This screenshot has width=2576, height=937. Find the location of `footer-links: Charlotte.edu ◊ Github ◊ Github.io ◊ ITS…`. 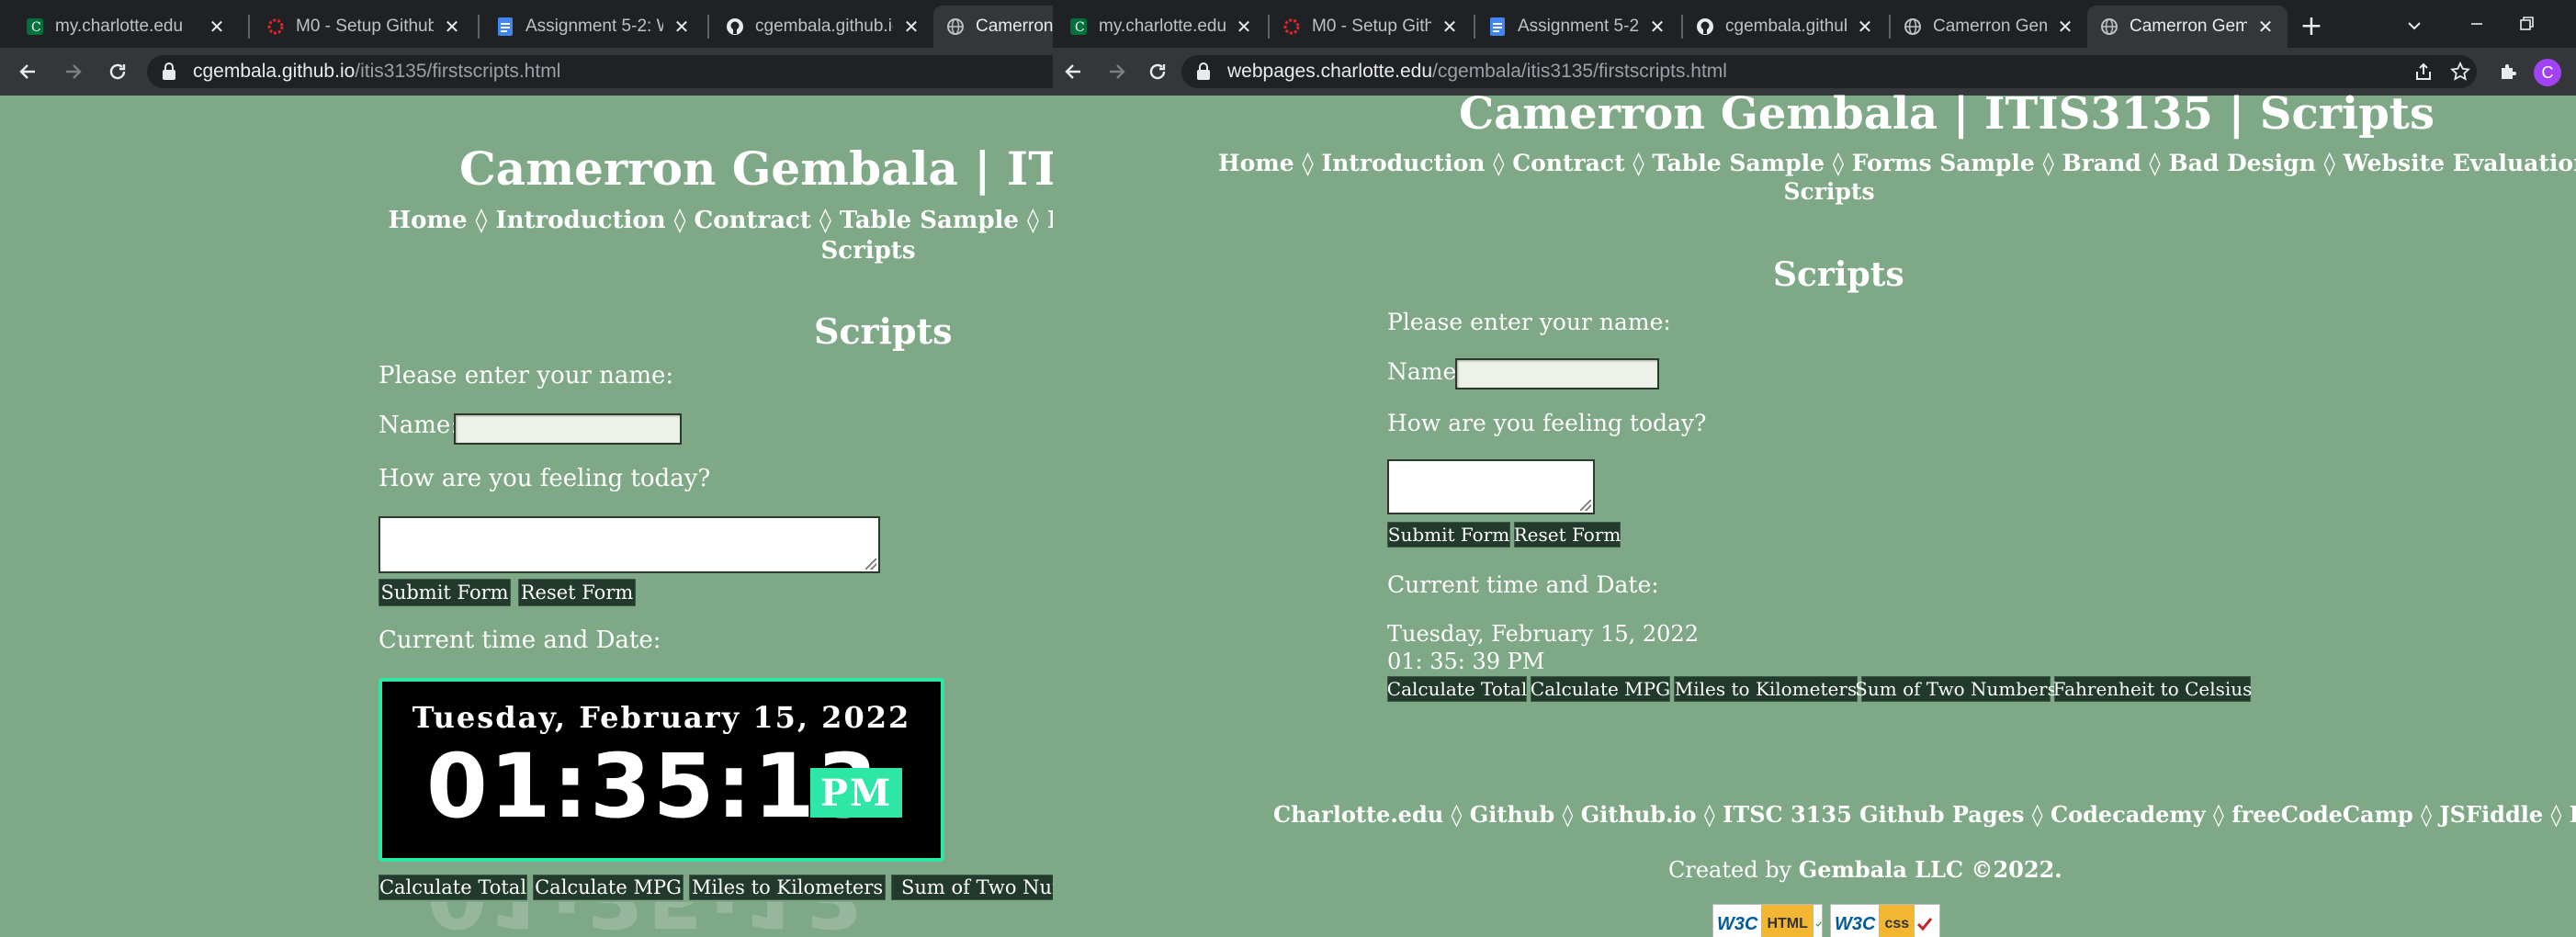

footer-links: Charlotte.edu ◊ Github ◊ Github.io ◊ ITS… is located at coordinates (1924, 814).